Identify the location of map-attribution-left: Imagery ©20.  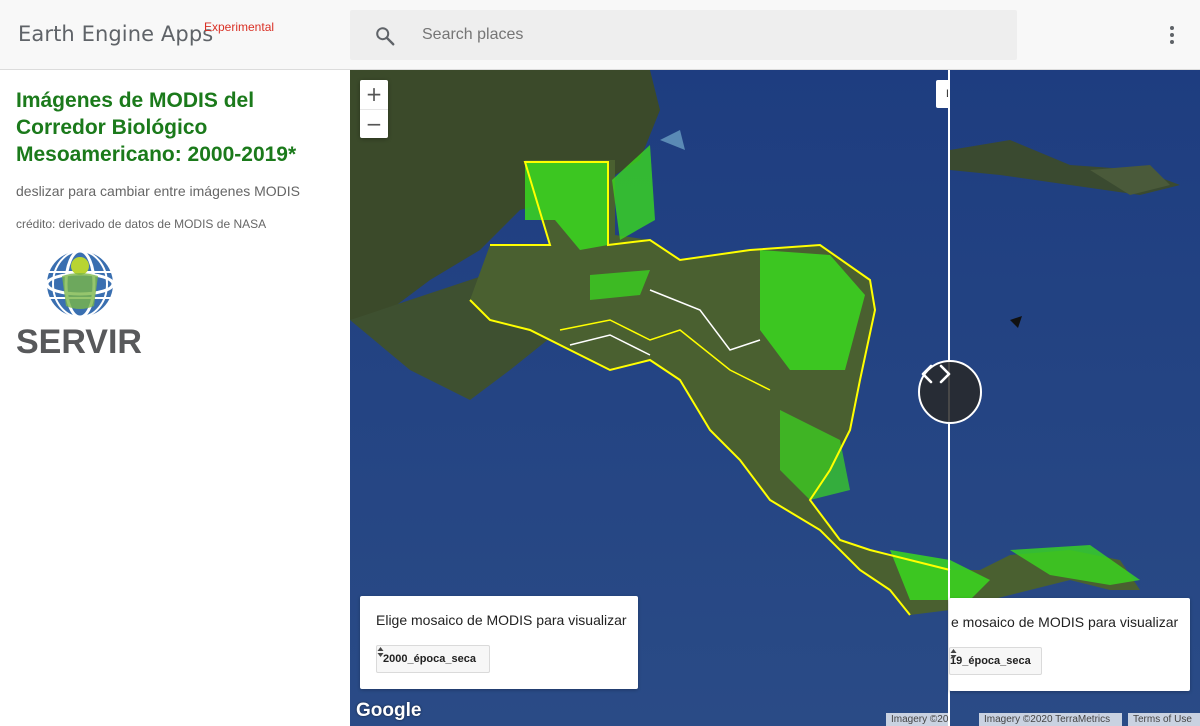
(917, 719).